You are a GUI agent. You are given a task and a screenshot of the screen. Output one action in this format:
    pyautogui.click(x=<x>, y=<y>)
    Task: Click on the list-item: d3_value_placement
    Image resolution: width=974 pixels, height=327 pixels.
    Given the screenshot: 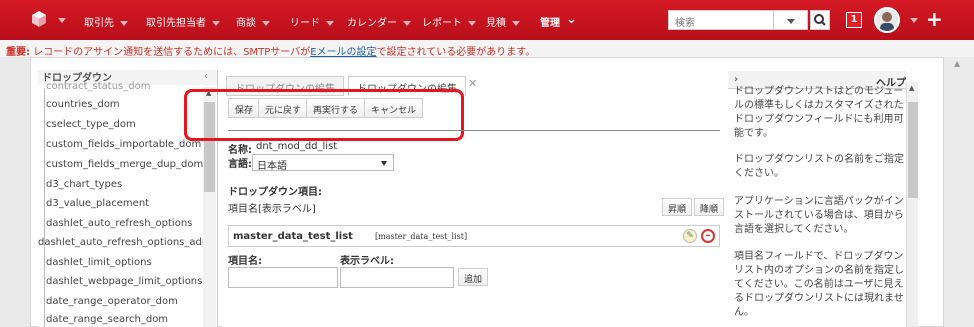 What is the action you would take?
    pyautogui.click(x=97, y=203)
    